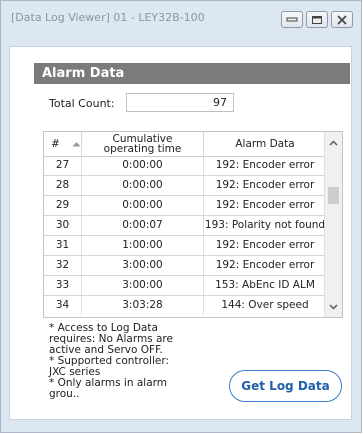 This screenshot has height=434, width=363. I want to click on table-row: 30 0:00:07 193: Polarity not found, so click(185, 226).